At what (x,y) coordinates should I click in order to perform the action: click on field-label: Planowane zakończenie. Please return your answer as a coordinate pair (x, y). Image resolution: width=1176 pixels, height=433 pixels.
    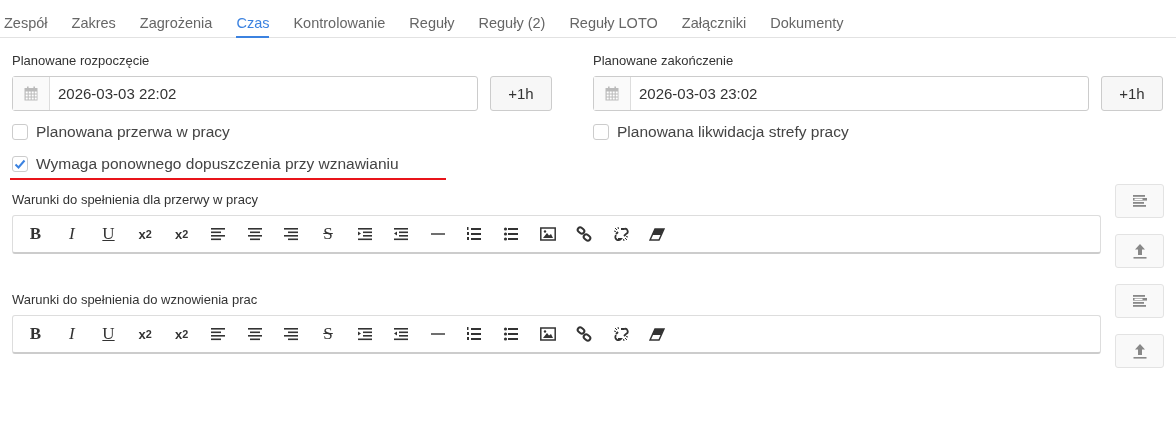
    Looking at the image, I should click on (664, 60).